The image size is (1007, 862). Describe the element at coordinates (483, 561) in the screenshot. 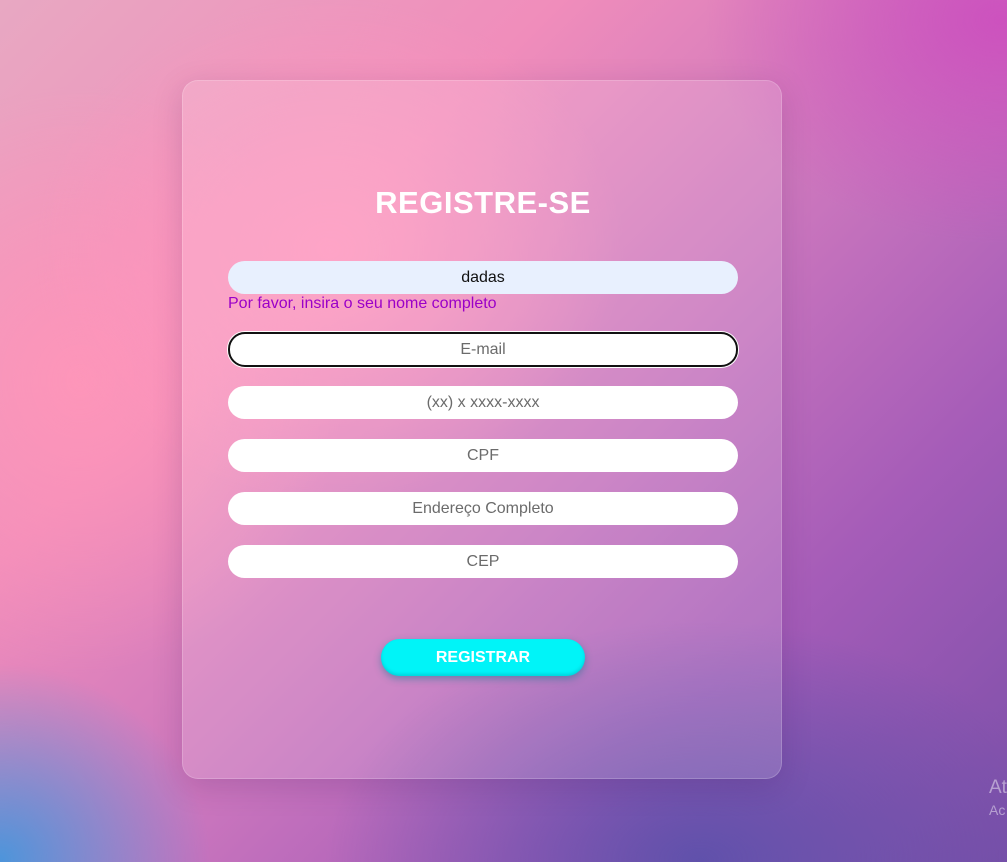

I see `cep-input` at that location.